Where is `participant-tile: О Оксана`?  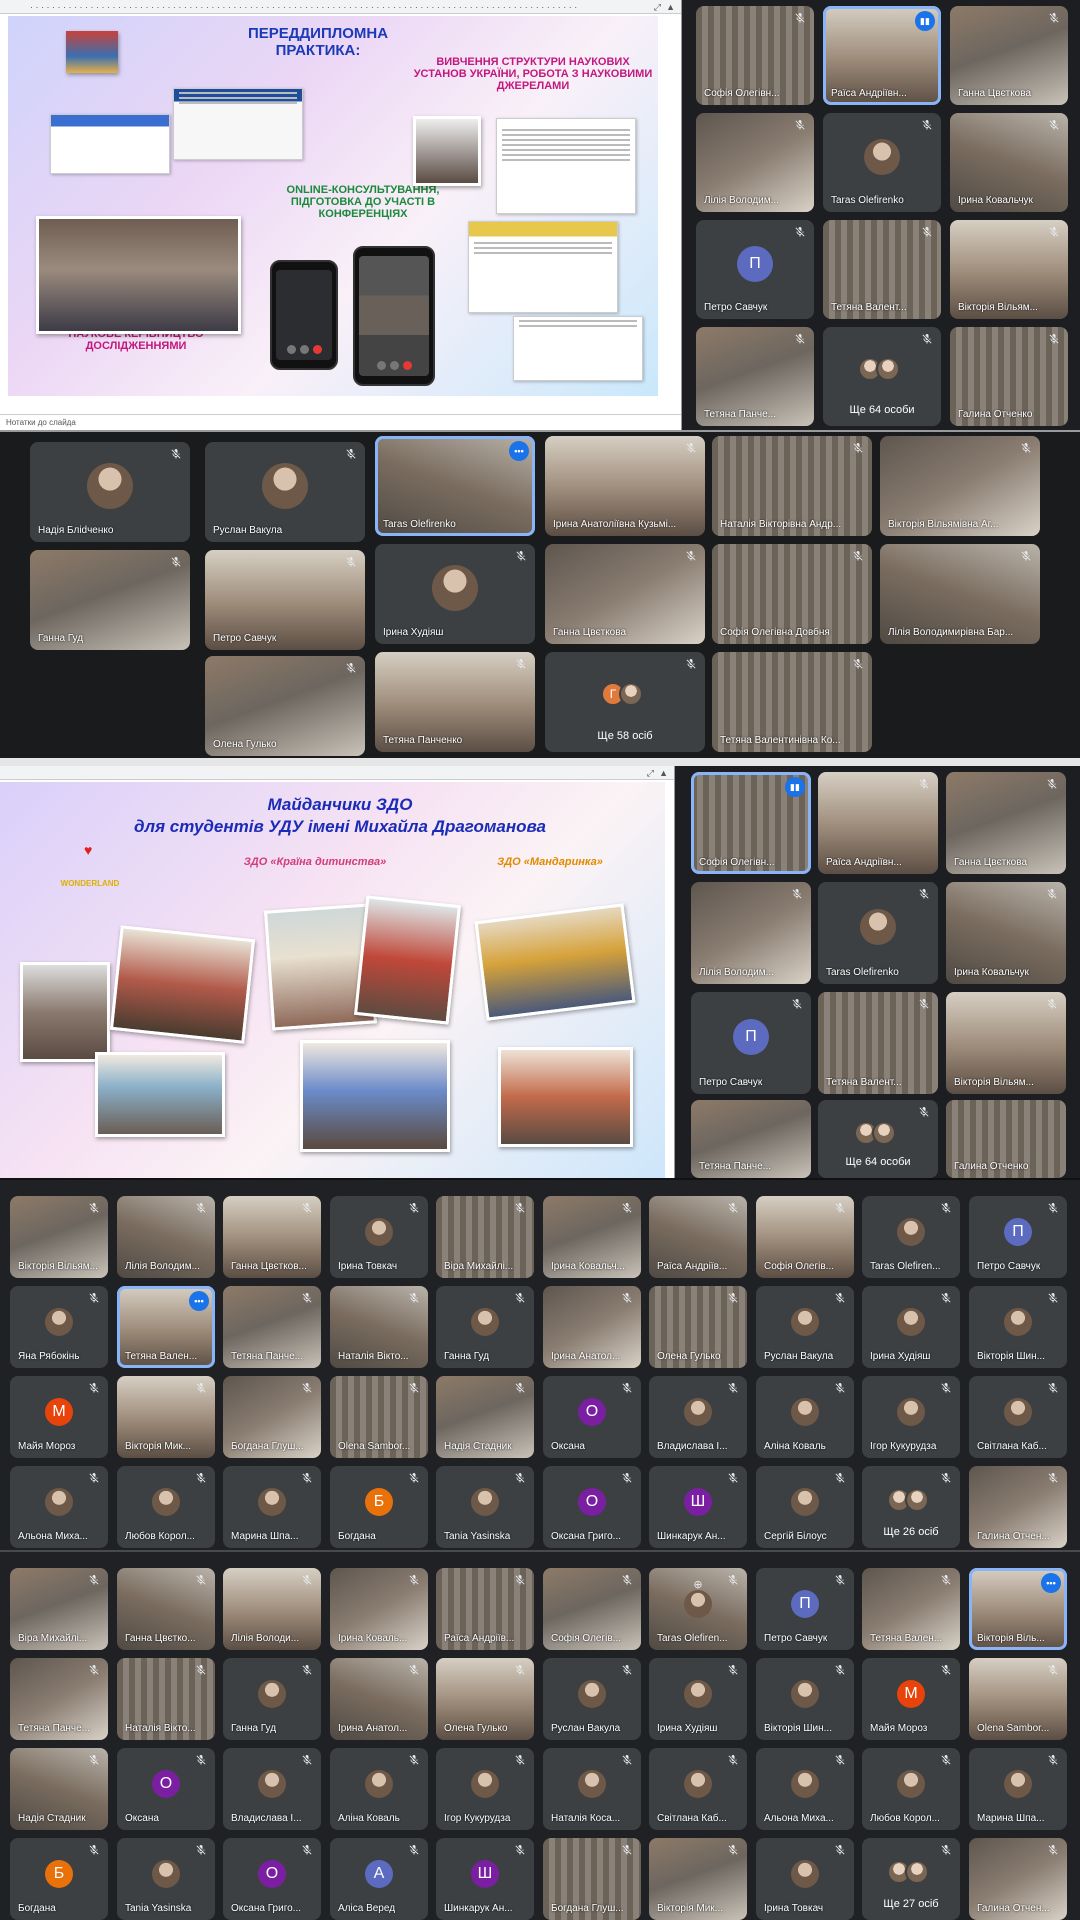 participant-tile: О Оксана is located at coordinates (592, 1417).